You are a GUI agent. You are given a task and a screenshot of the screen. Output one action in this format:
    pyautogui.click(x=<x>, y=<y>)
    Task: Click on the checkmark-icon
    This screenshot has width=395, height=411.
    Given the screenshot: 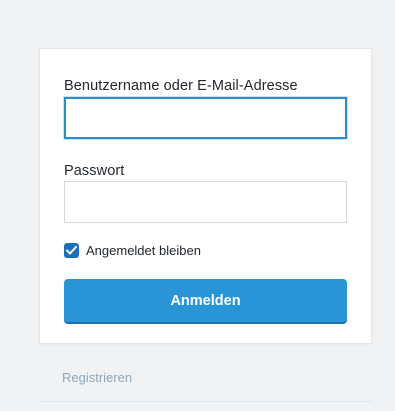 What is the action you would take?
    pyautogui.click(x=71, y=249)
    